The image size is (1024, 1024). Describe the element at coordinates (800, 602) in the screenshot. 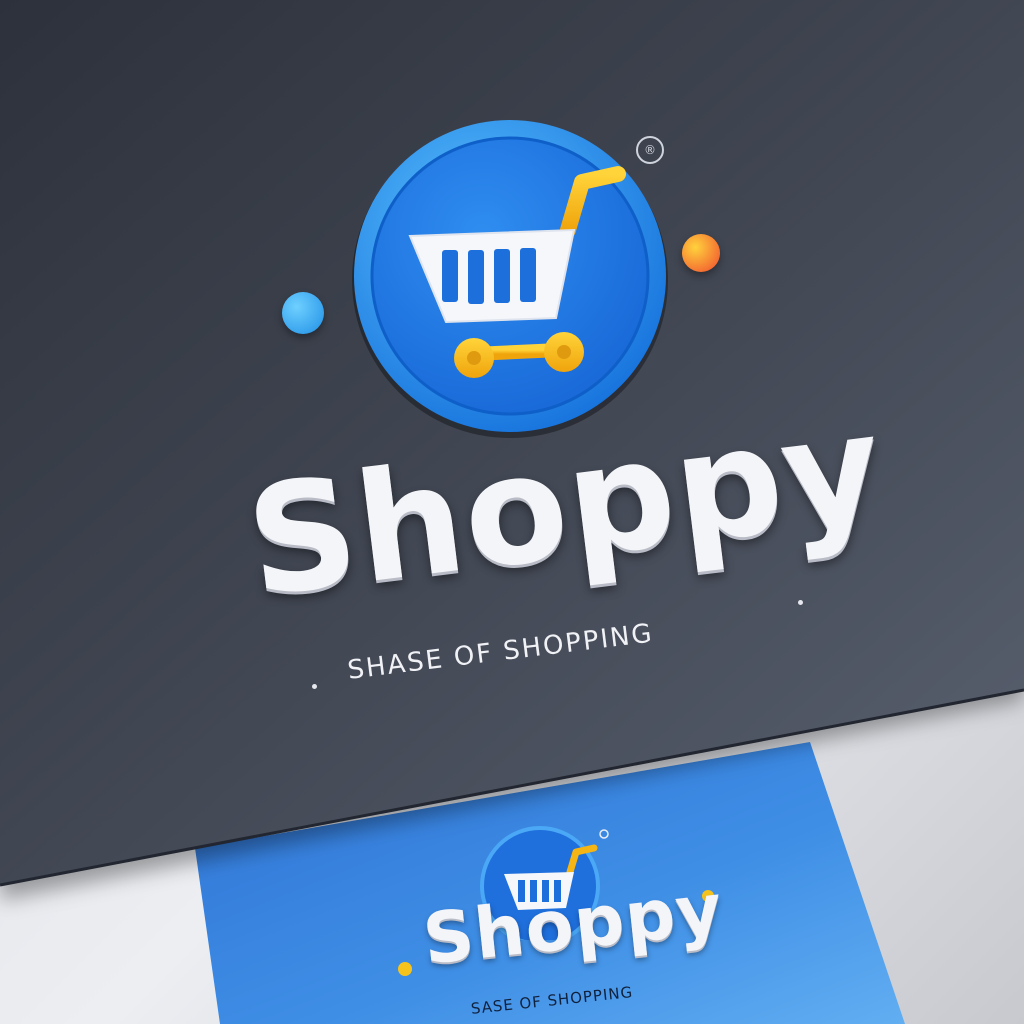

I see `tagline-right-dot` at that location.